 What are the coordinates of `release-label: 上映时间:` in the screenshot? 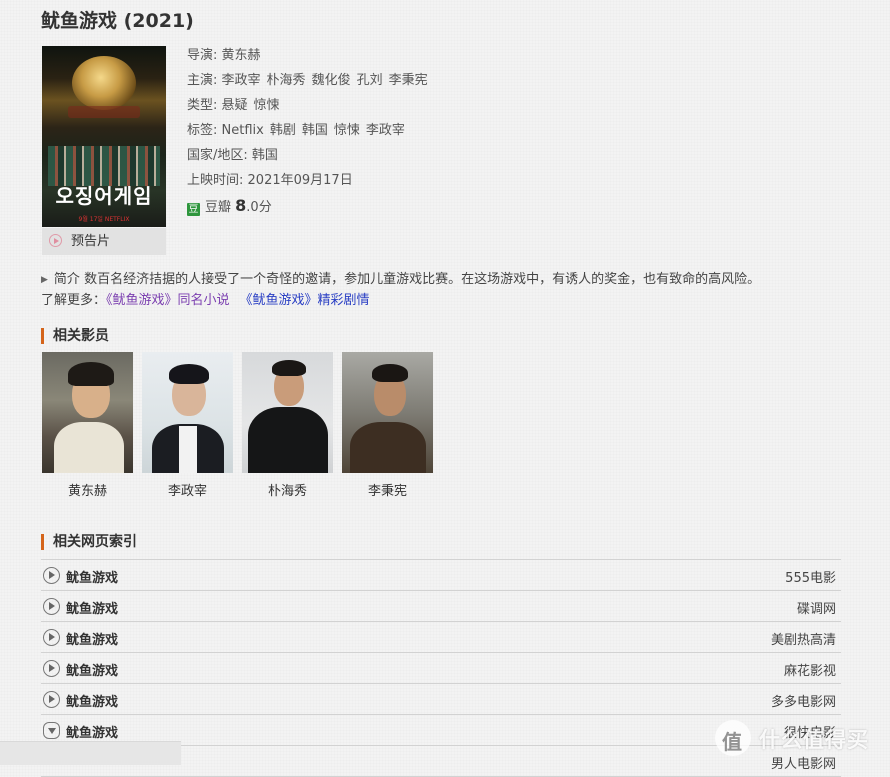 It's located at (215, 180).